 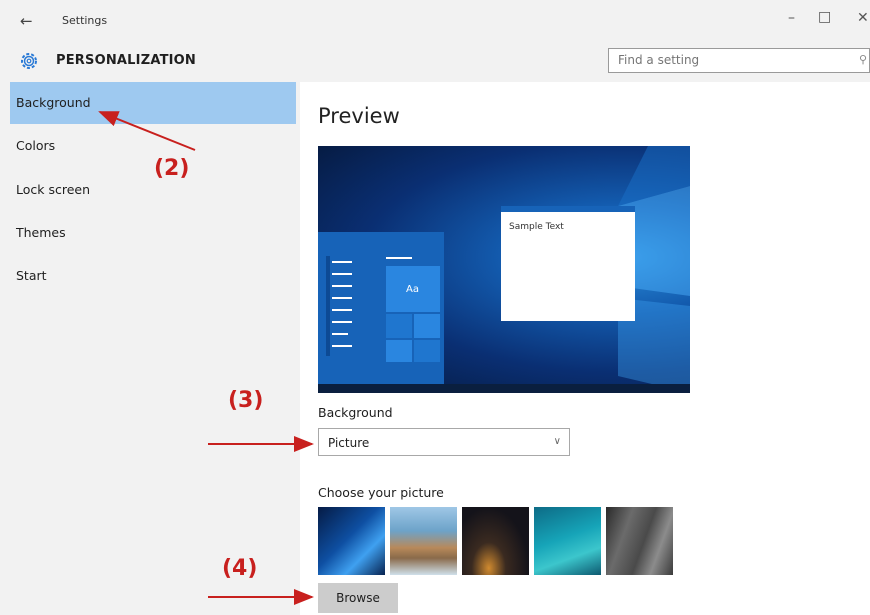 What do you see at coordinates (172, 168) in the screenshot?
I see `annotation-step-2: (2)` at bounding box center [172, 168].